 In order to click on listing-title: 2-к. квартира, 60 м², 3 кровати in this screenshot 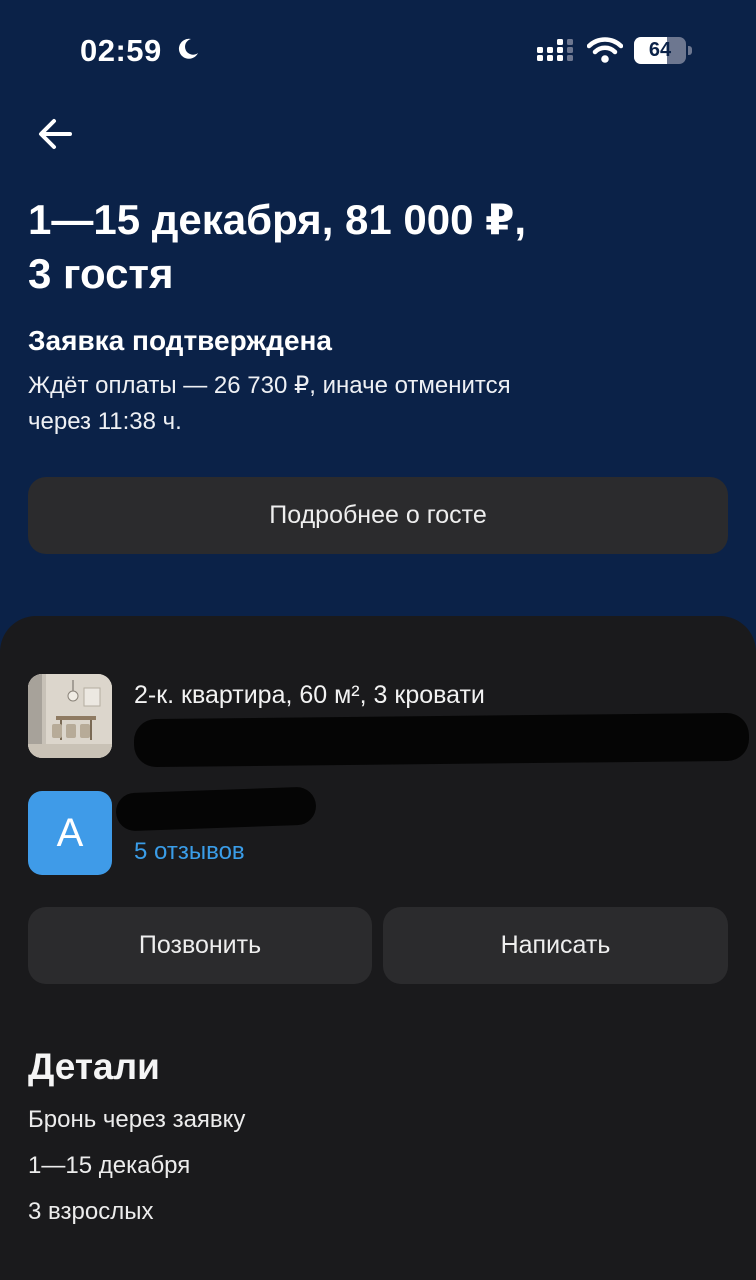, I will do `click(309, 695)`.